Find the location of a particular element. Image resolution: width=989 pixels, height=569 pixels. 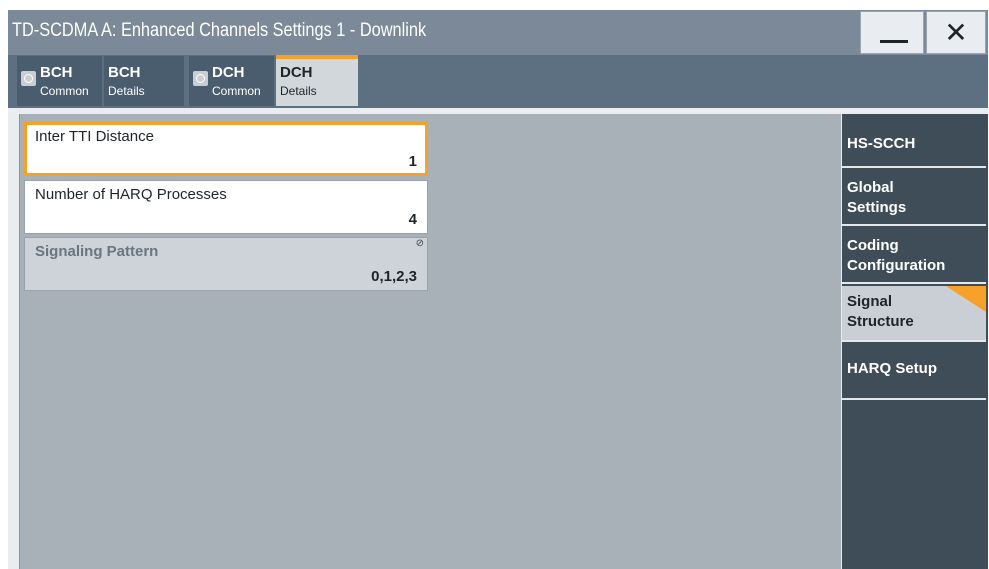

tab-bch-common: BCH Common is located at coordinates (59, 81).